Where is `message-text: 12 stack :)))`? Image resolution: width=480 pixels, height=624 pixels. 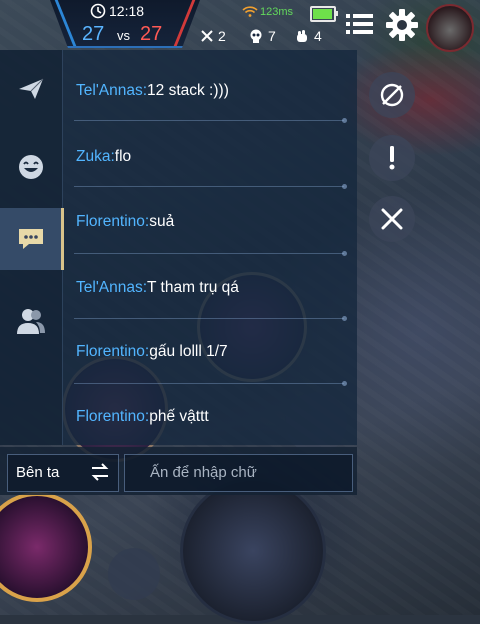
message-text: 12 stack :))) is located at coordinates (188, 90).